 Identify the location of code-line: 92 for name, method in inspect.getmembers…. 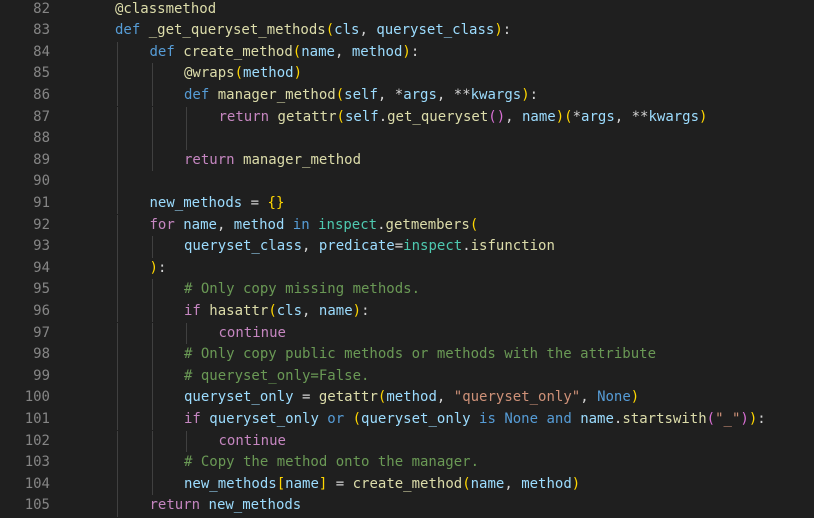
(407, 225).